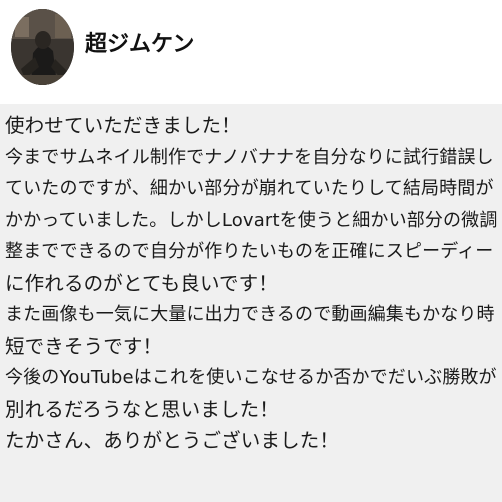 The image size is (502, 502). I want to click on message-line: また画像も一気に大量に出力できるので動画編集もかなり時, so click(250, 314).